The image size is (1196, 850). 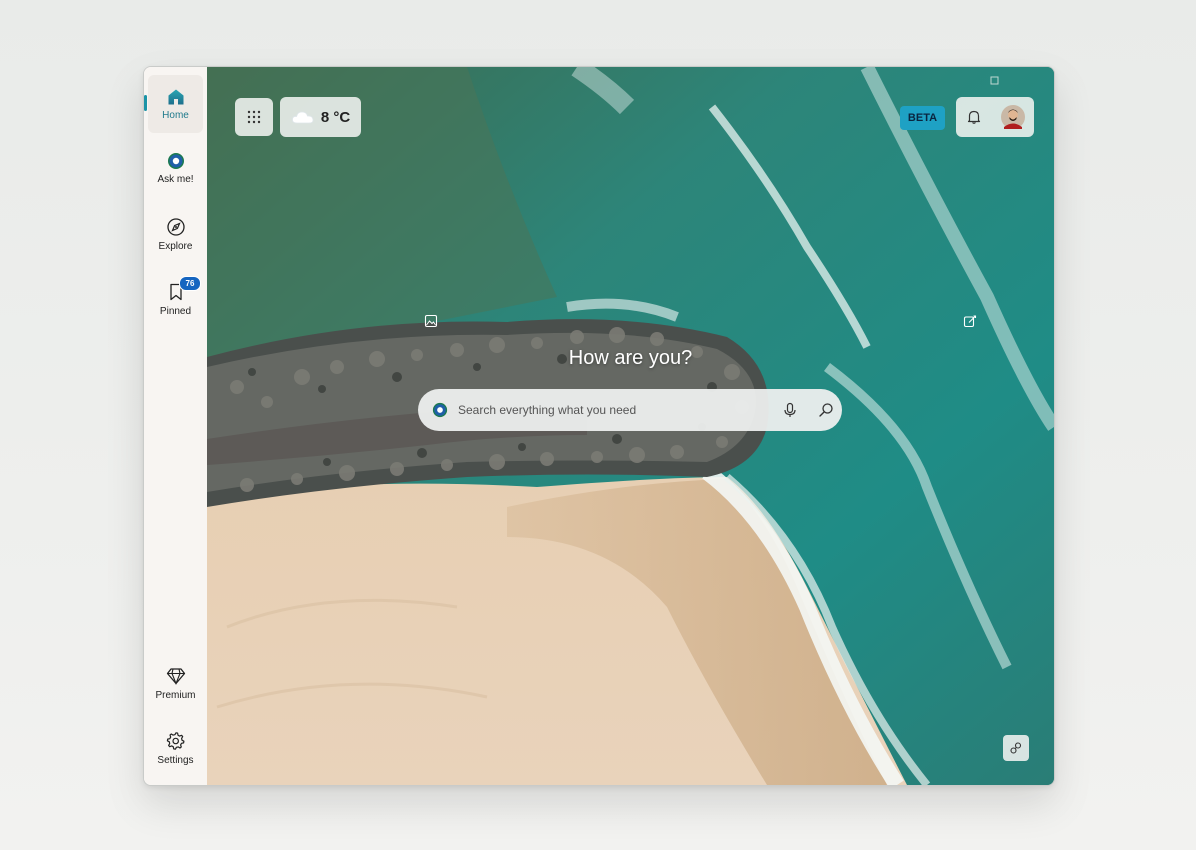 I want to click on pinned-count-badge: 76, so click(x=190, y=283).